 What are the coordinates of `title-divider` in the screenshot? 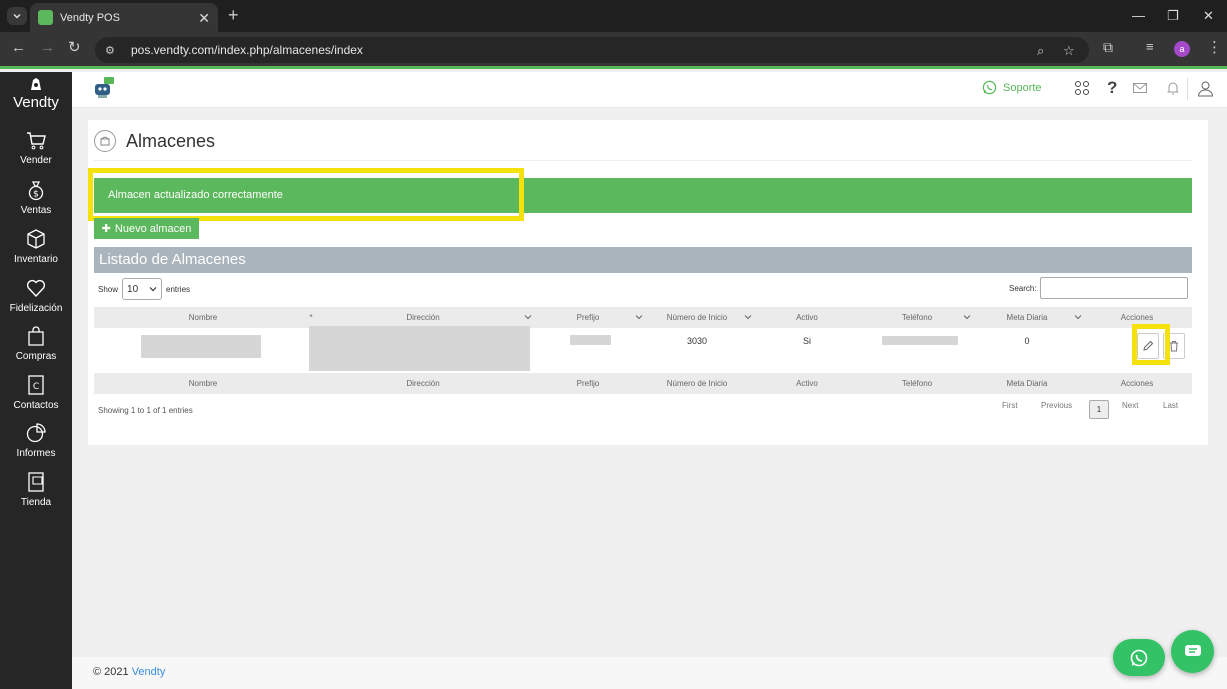 It's located at (643, 160).